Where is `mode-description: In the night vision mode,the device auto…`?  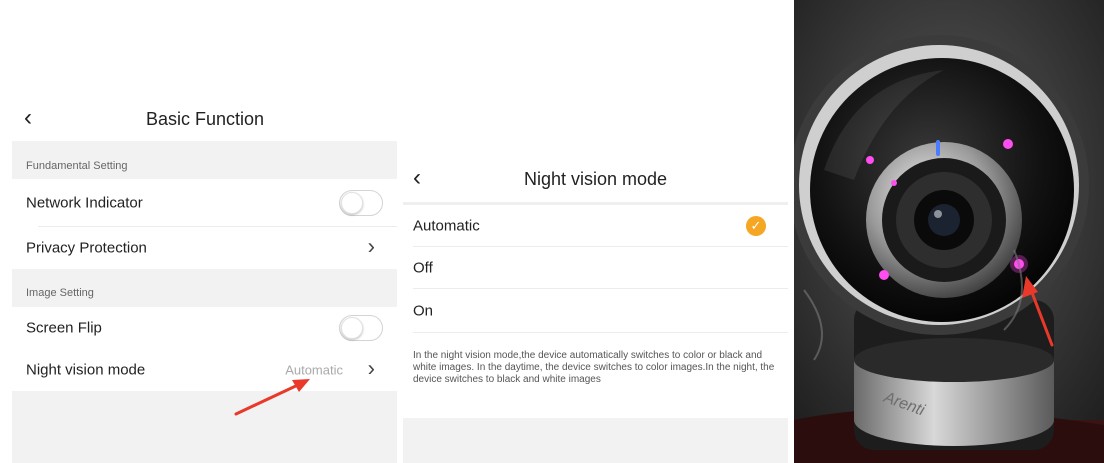 mode-description: In the night vision mode,the device auto… is located at coordinates (594, 367).